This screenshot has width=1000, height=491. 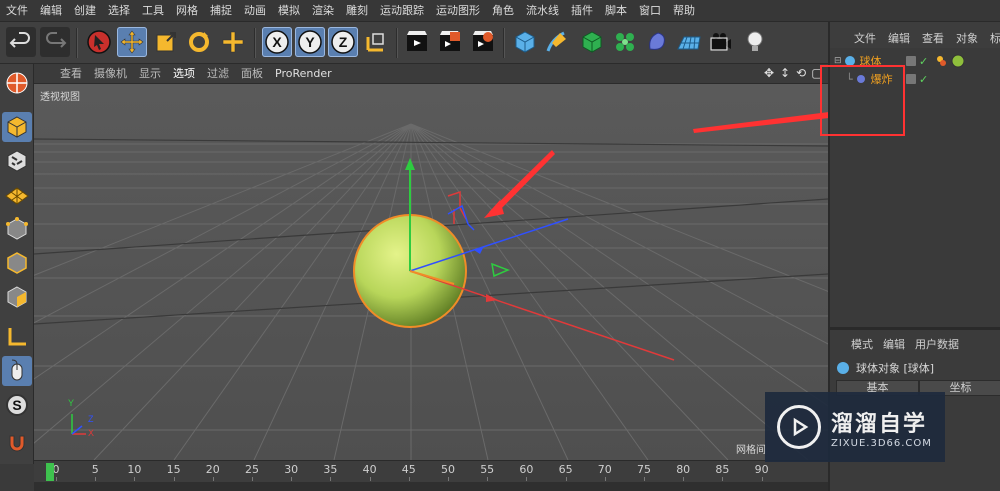 I want to click on timeline-tick-label: 40, so click(x=369, y=469).